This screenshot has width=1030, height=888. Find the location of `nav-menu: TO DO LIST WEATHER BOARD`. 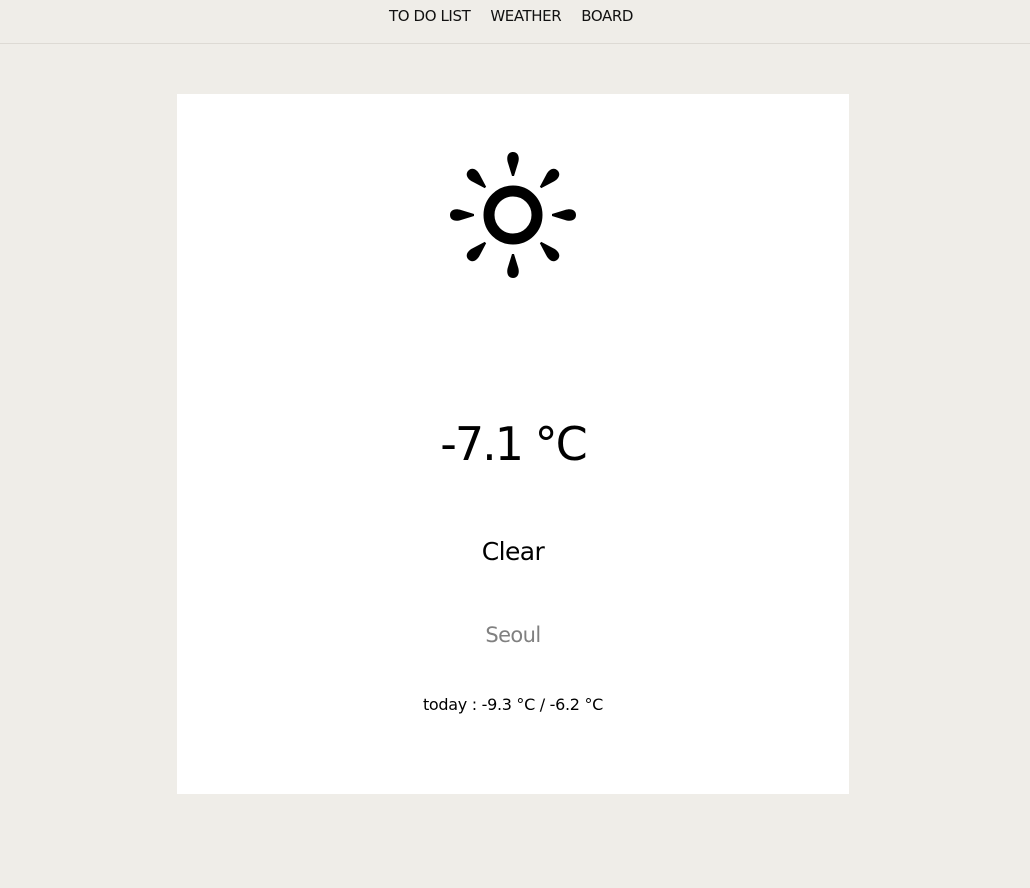

nav-menu: TO DO LIST WEATHER BOARD is located at coordinates (511, 16).